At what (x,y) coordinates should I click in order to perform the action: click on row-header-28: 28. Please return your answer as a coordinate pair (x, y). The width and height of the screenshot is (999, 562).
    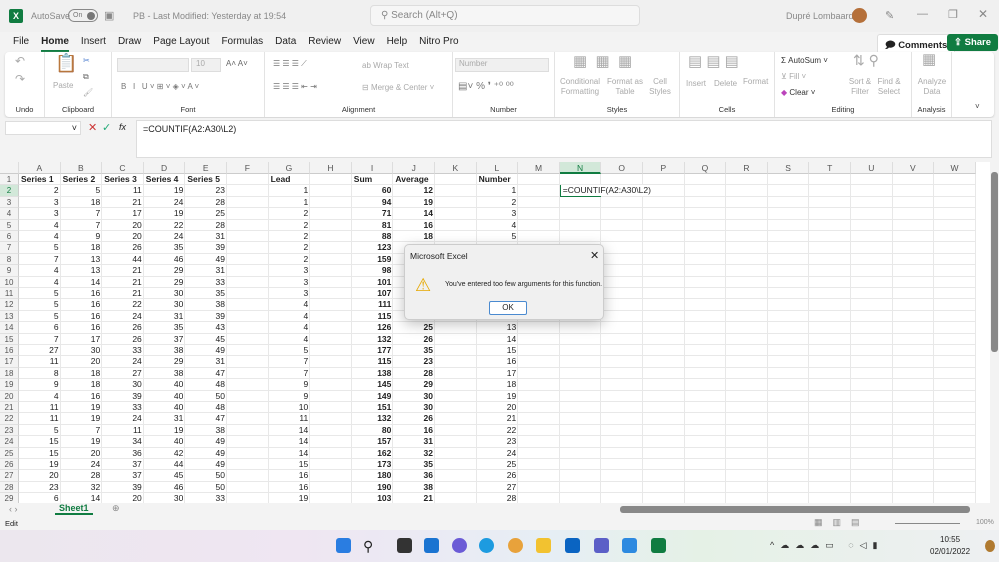
    Looking at the image, I should click on (9, 487).